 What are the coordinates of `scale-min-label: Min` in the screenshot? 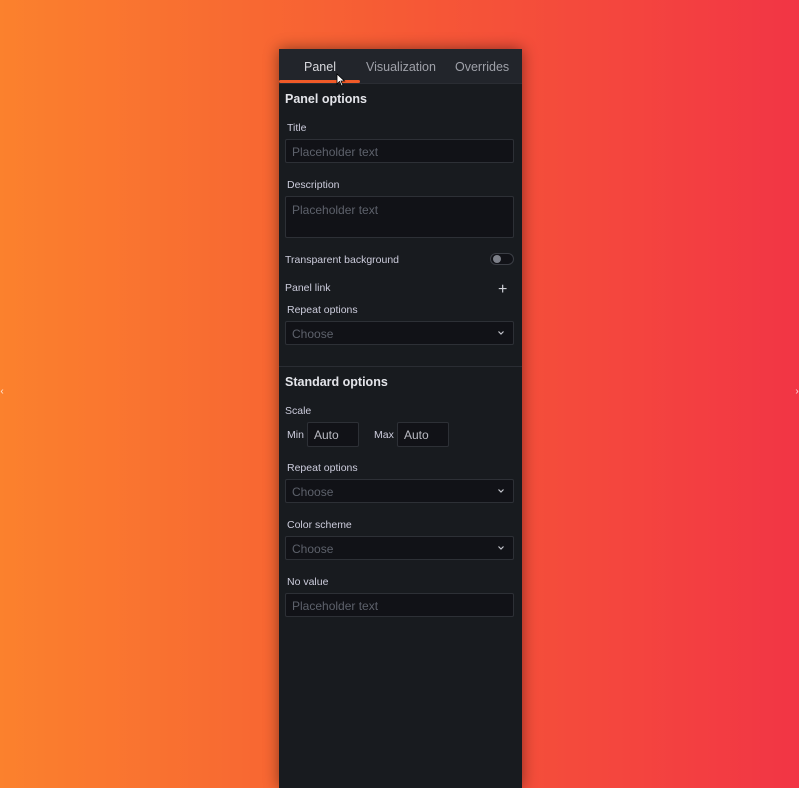 It's located at (295, 435).